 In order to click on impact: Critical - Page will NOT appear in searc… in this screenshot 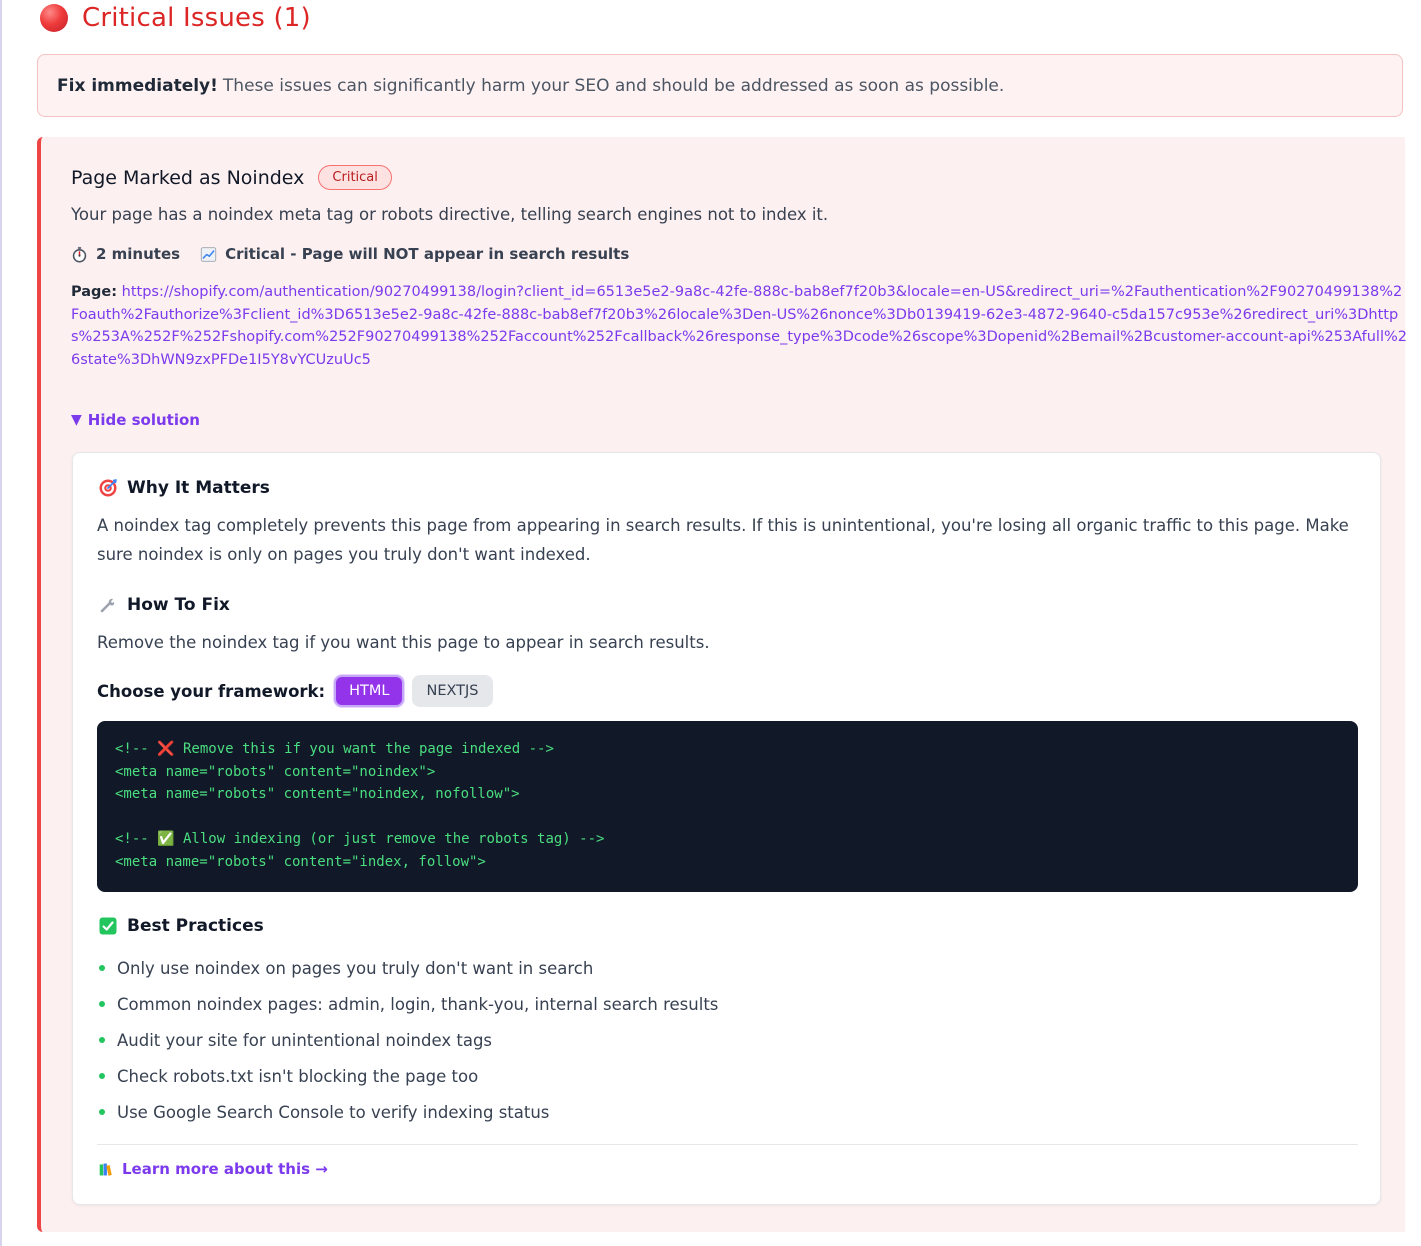, I will do `click(414, 254)`.